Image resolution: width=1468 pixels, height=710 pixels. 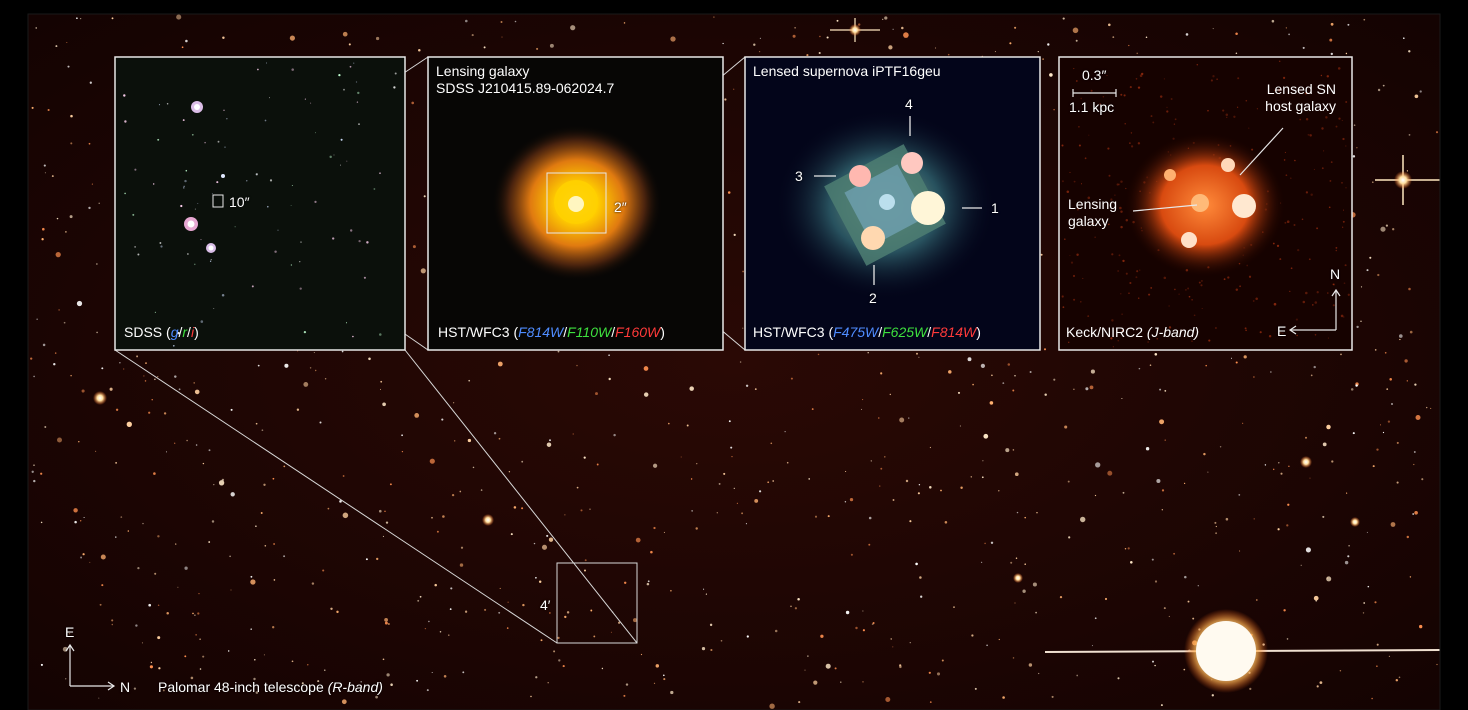 I want to click on hst-wfc3-uvis-caption: HST/WFC3 (F475W/F625W/F814W), so click(x=867, y=332).